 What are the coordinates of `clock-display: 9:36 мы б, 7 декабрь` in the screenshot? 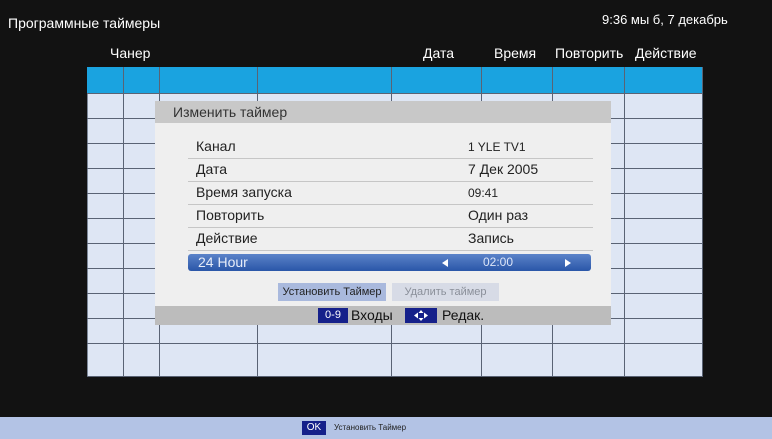 It's located at (665, 19).